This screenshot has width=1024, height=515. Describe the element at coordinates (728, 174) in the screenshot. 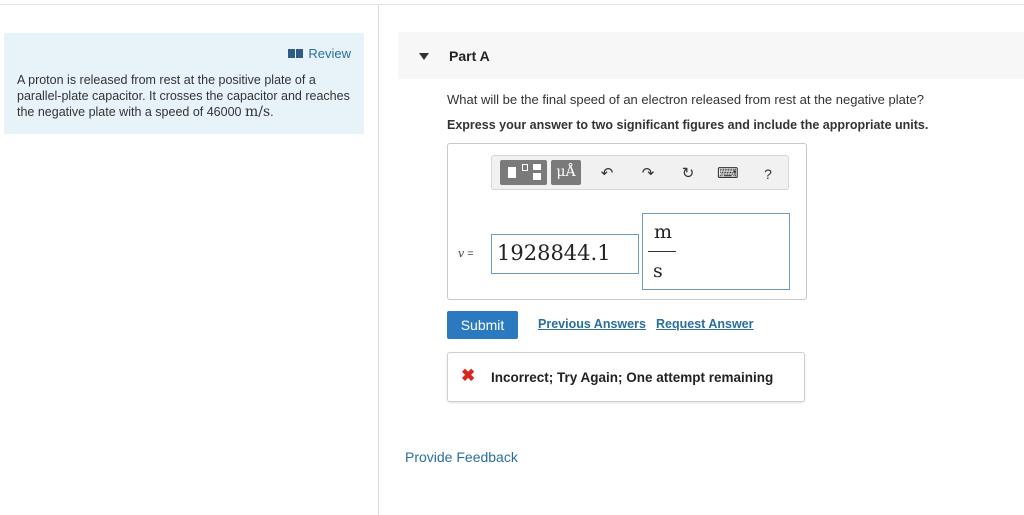

I see `keyboard-icon: ⌨` at that location.